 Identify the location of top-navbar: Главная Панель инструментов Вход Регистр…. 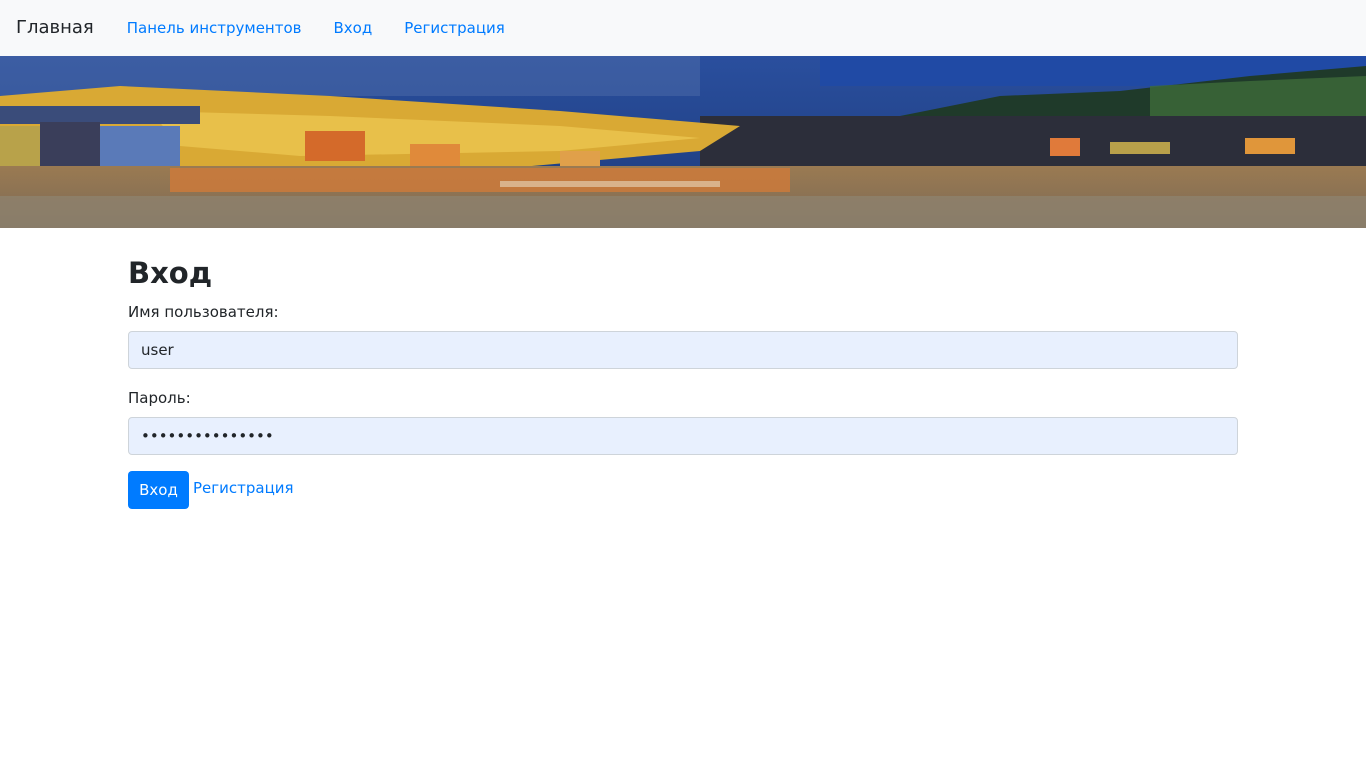
(683, 28).